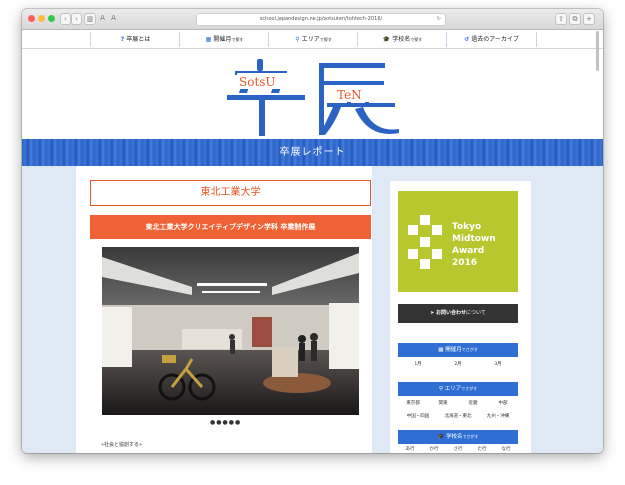 Image resolution: width=625 pixels, height=485 pixels. I want to click on nav-by-school: 🎓 学校名で探す, so click(402, 39).